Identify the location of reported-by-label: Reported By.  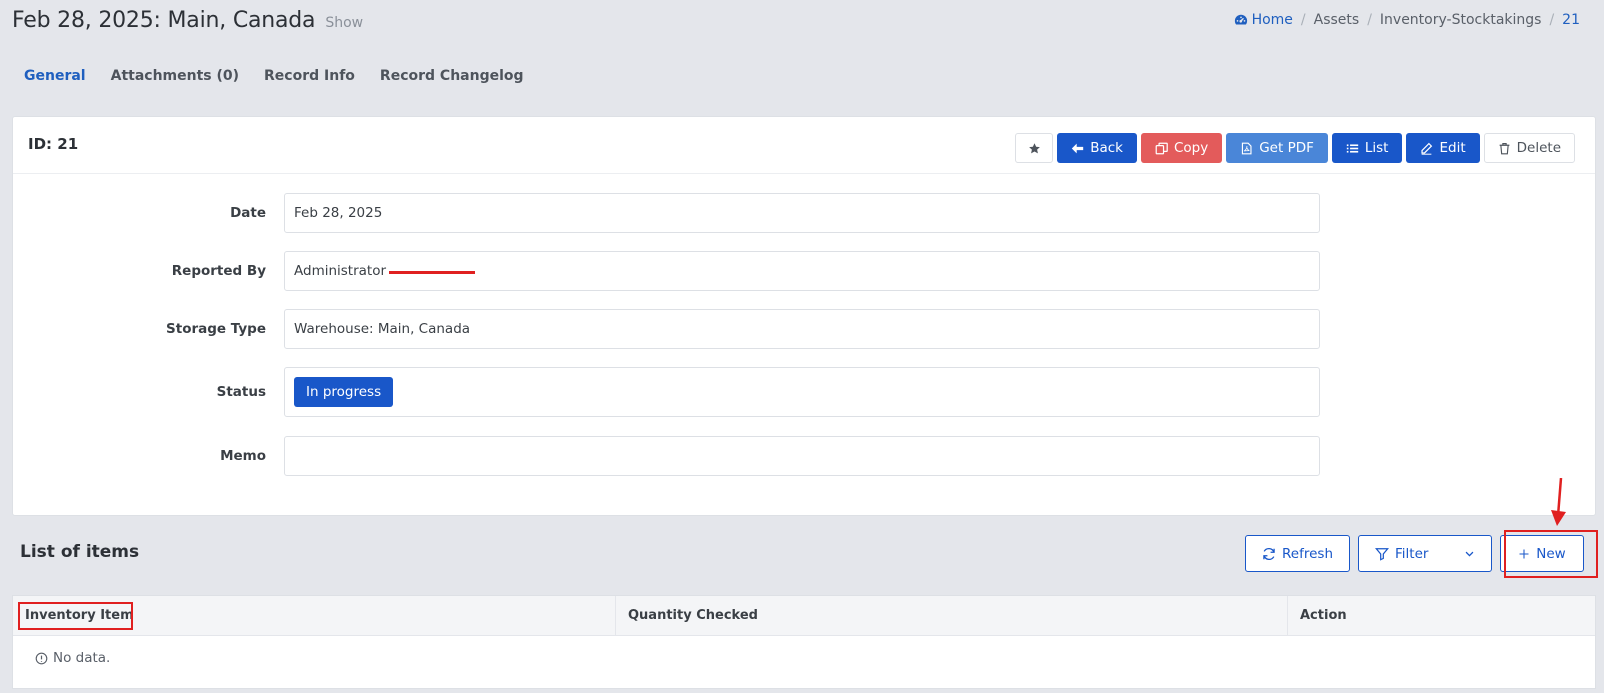
(218, 271).